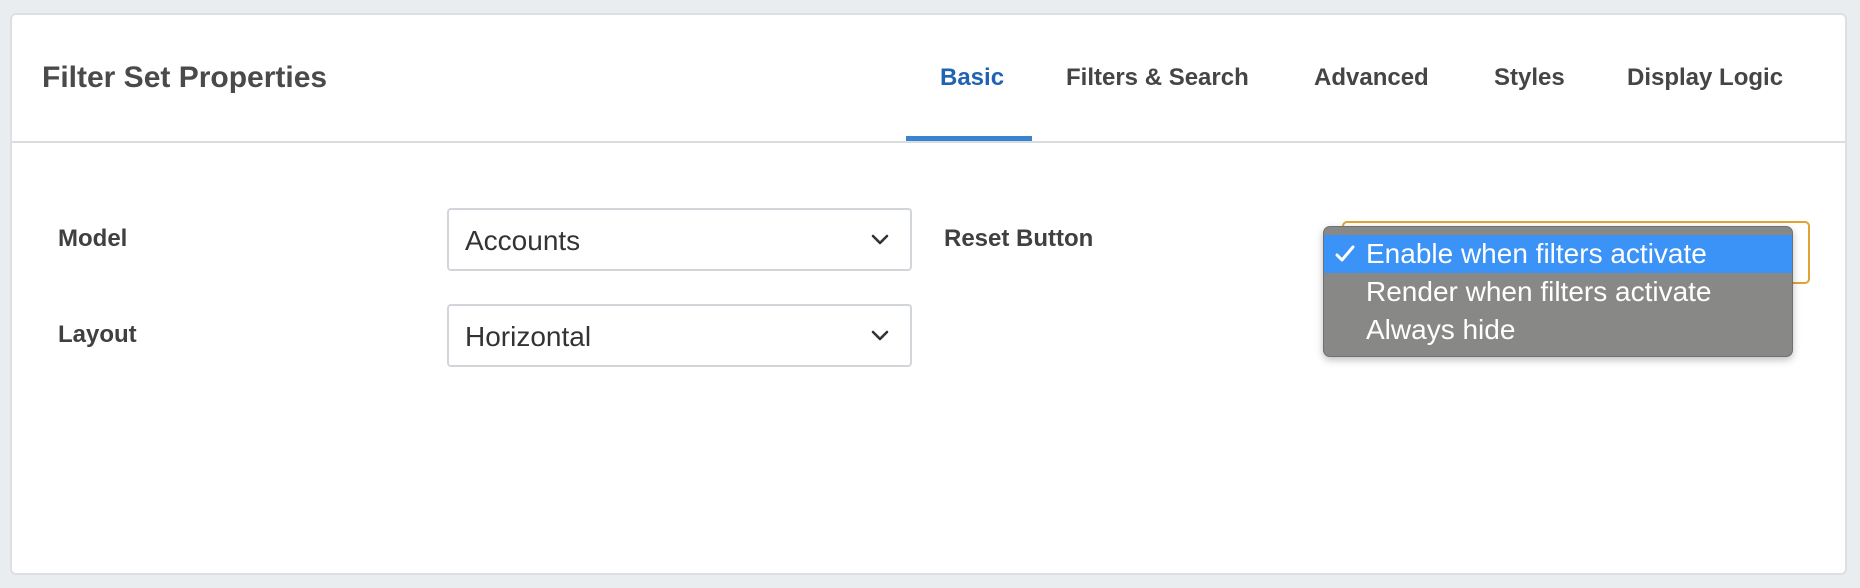 This screenshot has height=588, width=1860. Describe the element at coordinates (185, 77) in the screenshot. I see `page-title: Filter Set Properties` at that location.